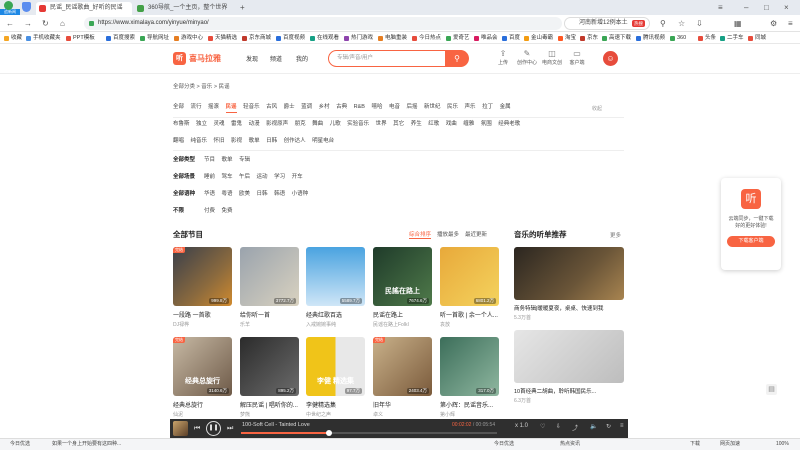 Image resolution: width=800 pixels, height=450 pixels. What do you see at coordinates (244, 194) in the screenshot?
I see `filter-option: 欧美` at bounding box center [244, 194].